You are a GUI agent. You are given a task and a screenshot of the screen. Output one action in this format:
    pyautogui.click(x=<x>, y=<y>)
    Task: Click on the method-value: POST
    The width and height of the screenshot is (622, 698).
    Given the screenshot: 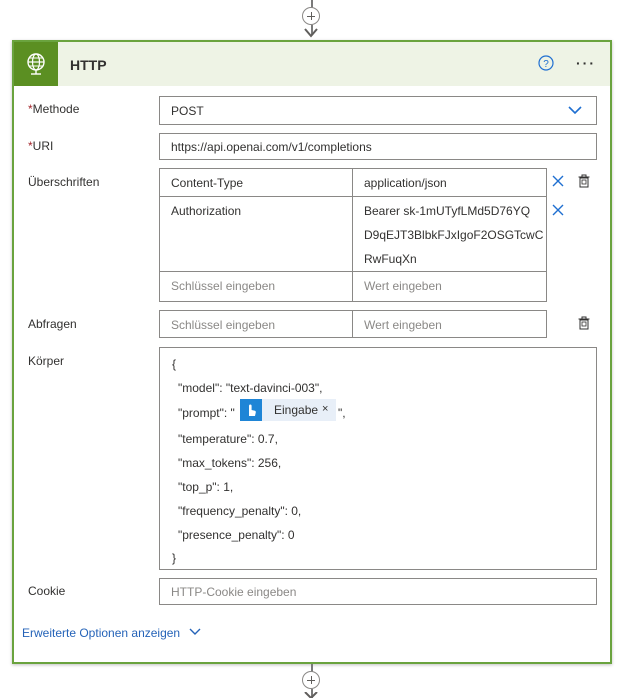 What is the action you would take?
    pyautogui.click(x=187, y=111)
    